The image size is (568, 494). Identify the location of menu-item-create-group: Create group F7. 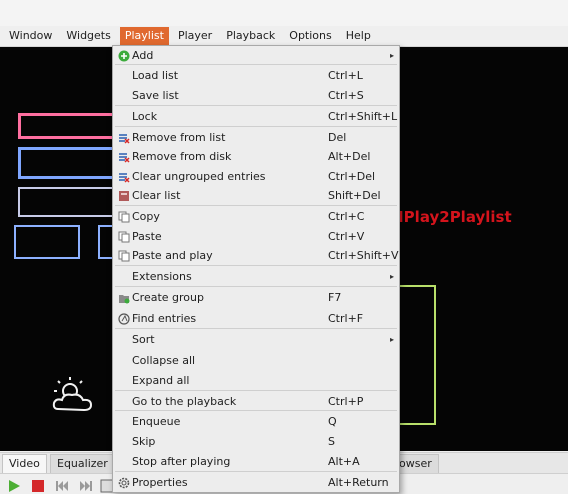
(256, 298).